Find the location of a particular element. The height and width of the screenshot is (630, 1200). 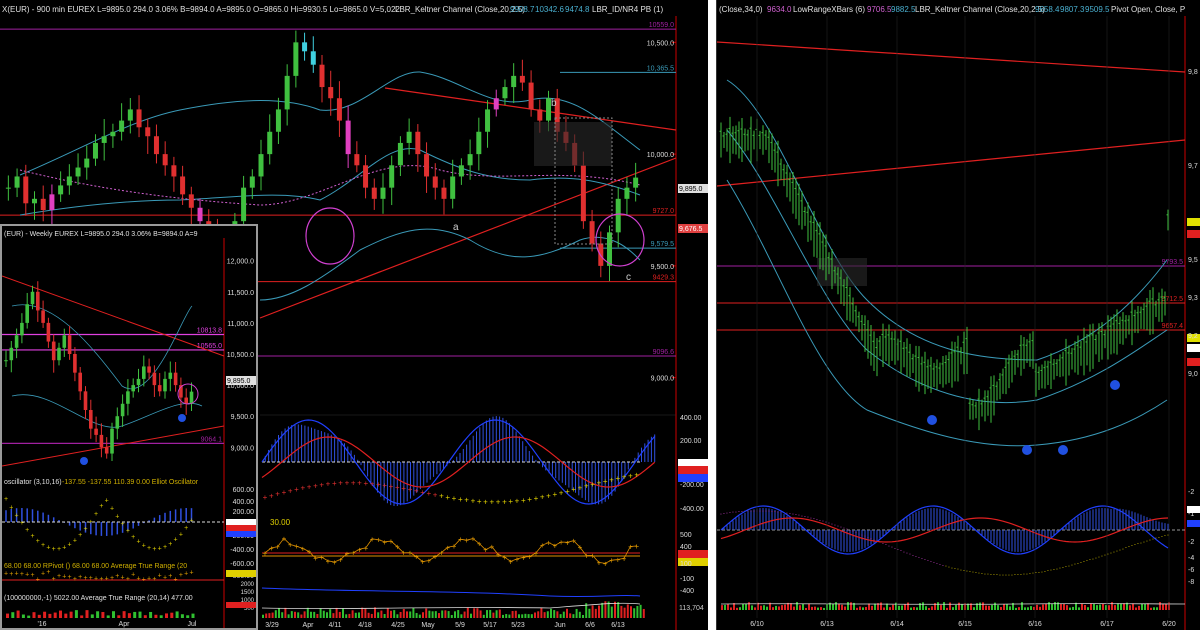

right-header-lrx-value: 9706.5 is located at coordinates (879, 9).